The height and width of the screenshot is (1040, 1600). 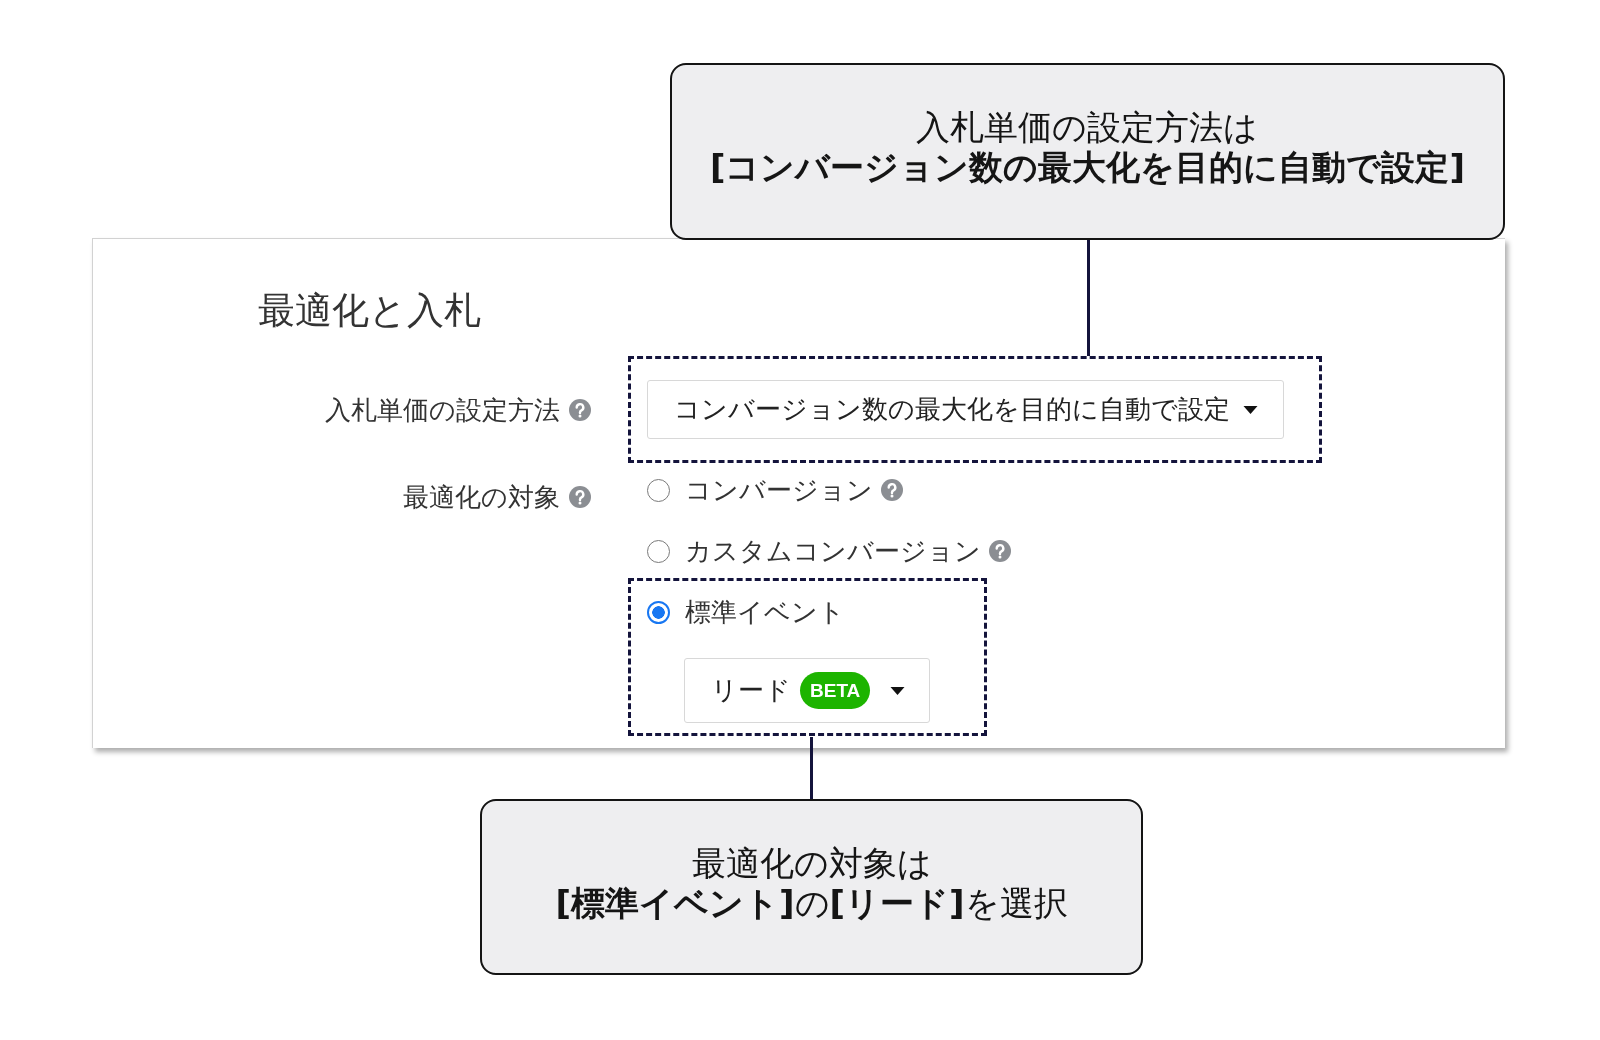 I want to click on option-label: コンバージョン, so click(x=779, y=490).